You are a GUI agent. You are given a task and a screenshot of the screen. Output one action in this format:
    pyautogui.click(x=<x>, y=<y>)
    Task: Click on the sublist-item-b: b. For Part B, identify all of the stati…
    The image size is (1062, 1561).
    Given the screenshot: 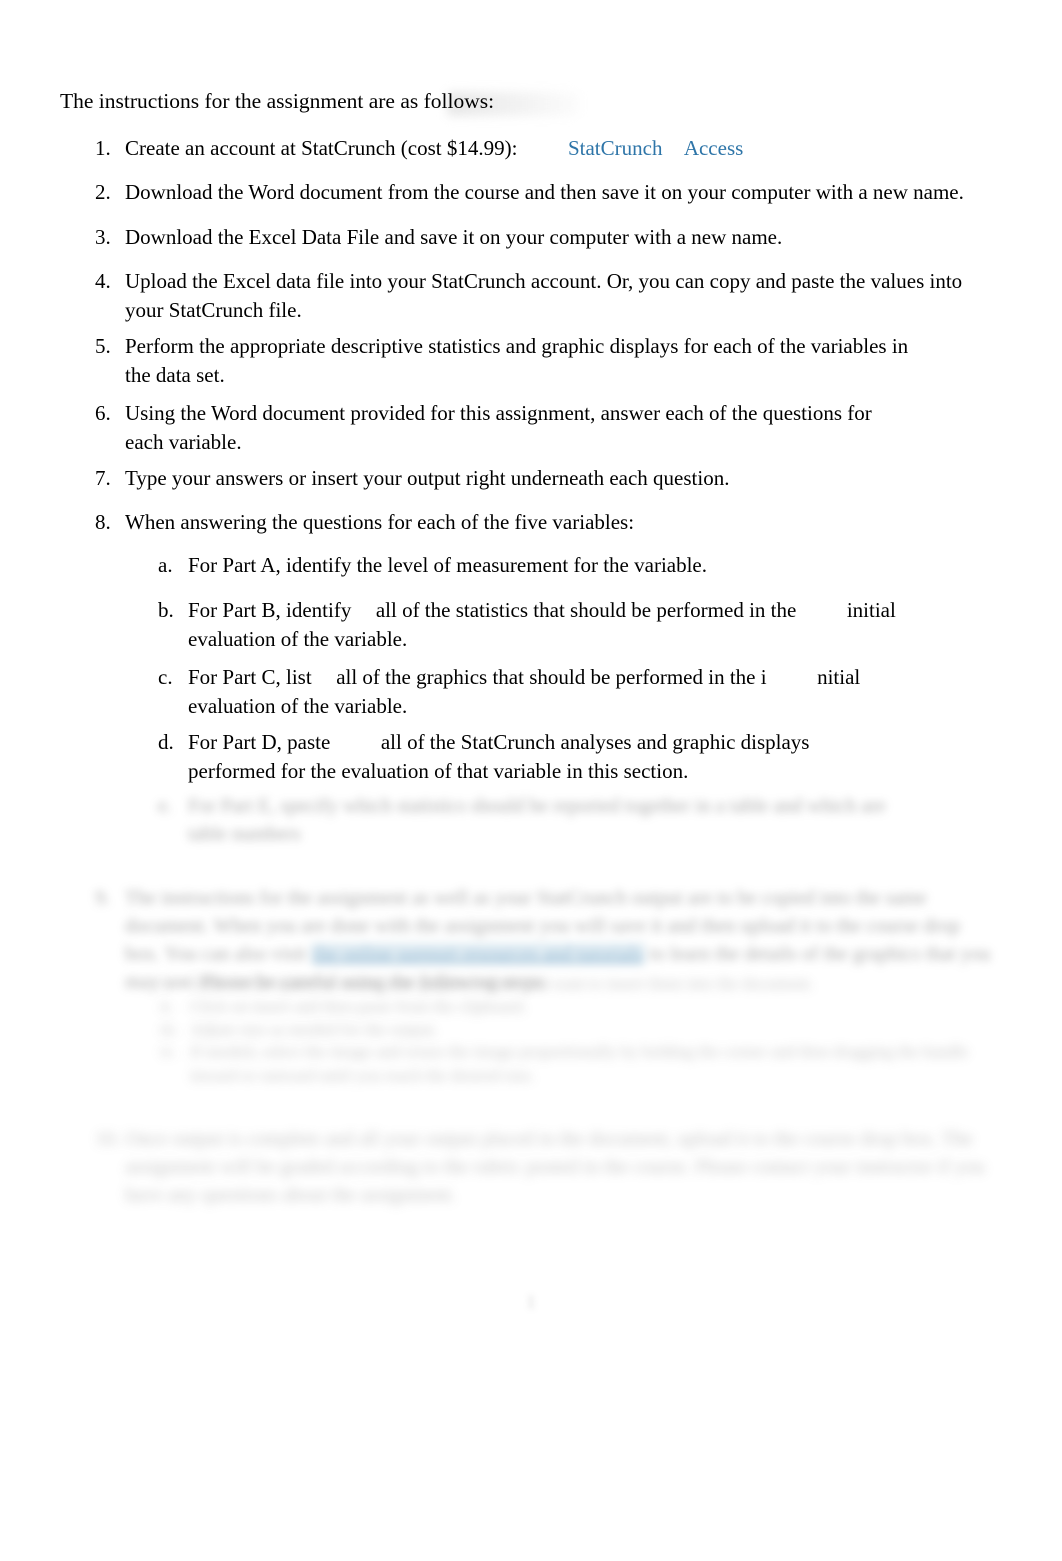 What is the action you would take?
    pyautogui.click(x=558, y=625)
    